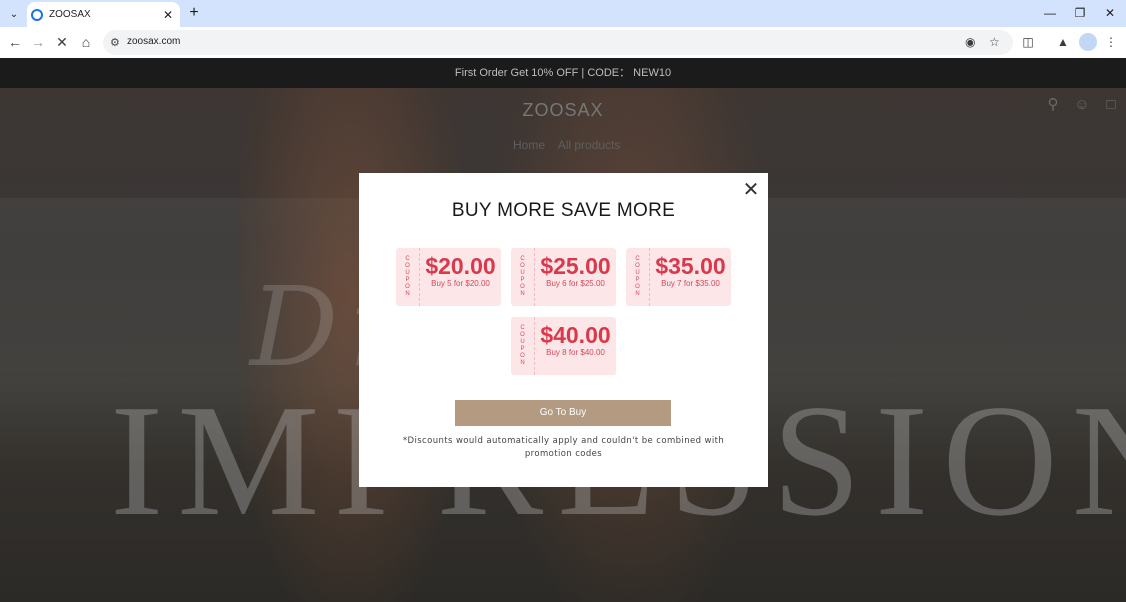 The width and height of the screenshot is (1126, 602). What do you see at coordinates (1028, 42) in the screenshot?
I see `extensions-icon: ◫` at bounding box center [1028, 42].